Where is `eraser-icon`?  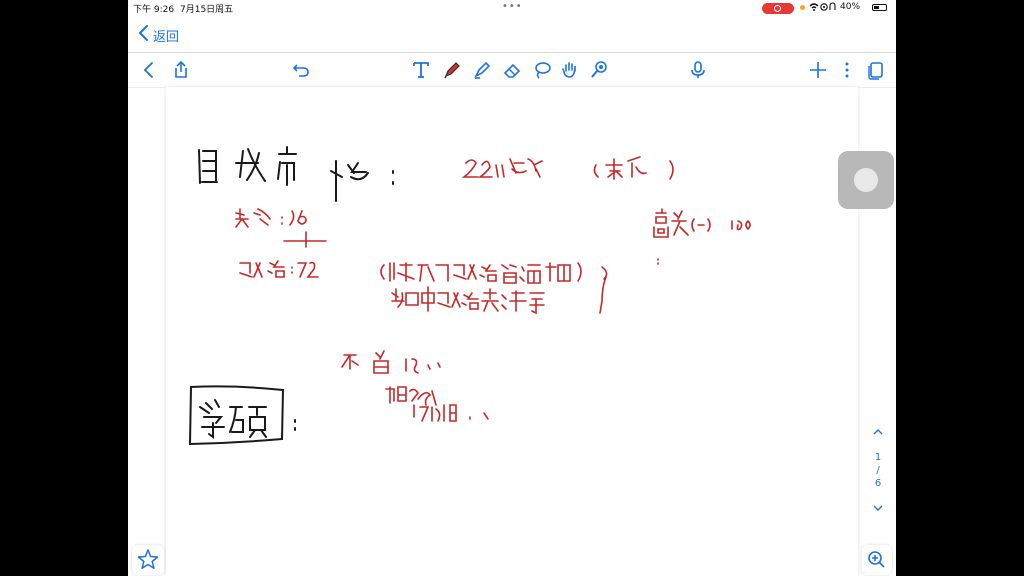 eraser-icon is located at coordinates (512, 70).